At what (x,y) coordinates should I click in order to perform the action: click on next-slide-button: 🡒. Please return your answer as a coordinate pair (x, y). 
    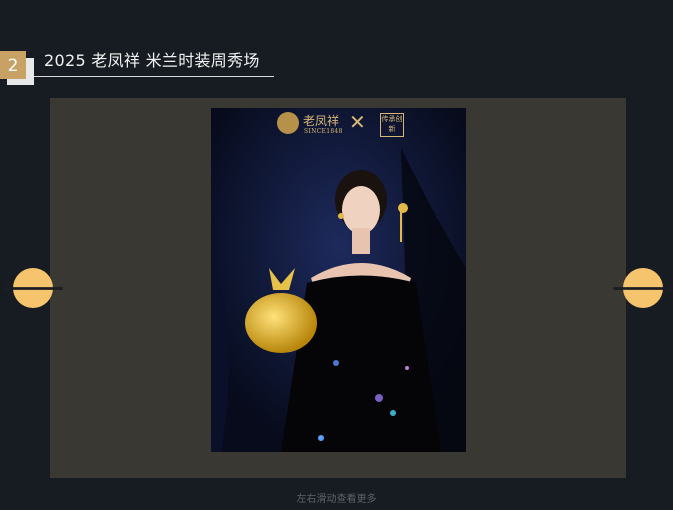
    Looking at the image, I should click on (642, 288).